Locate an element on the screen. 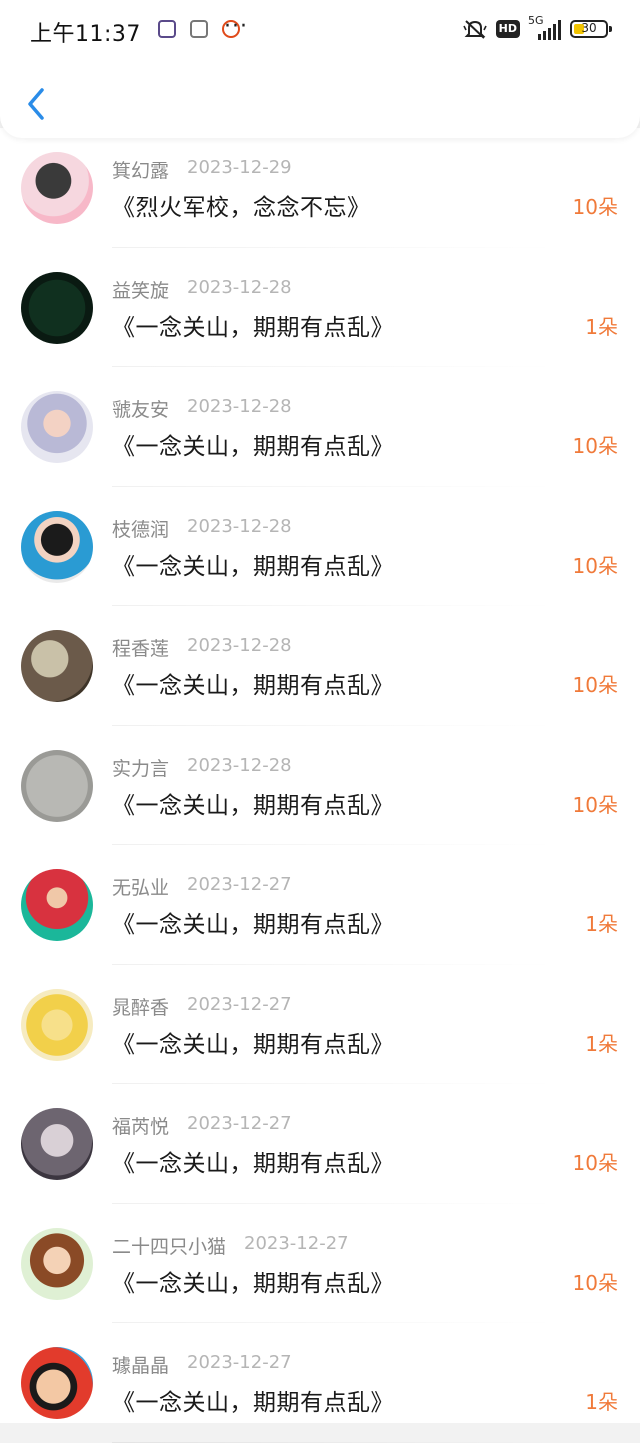 This screenshot has height=1443, width=640. list-item: 晁醉香 2023-12-27 《一念关山，期期有点乱》 1朵 is located at coordinates (320, 1024).